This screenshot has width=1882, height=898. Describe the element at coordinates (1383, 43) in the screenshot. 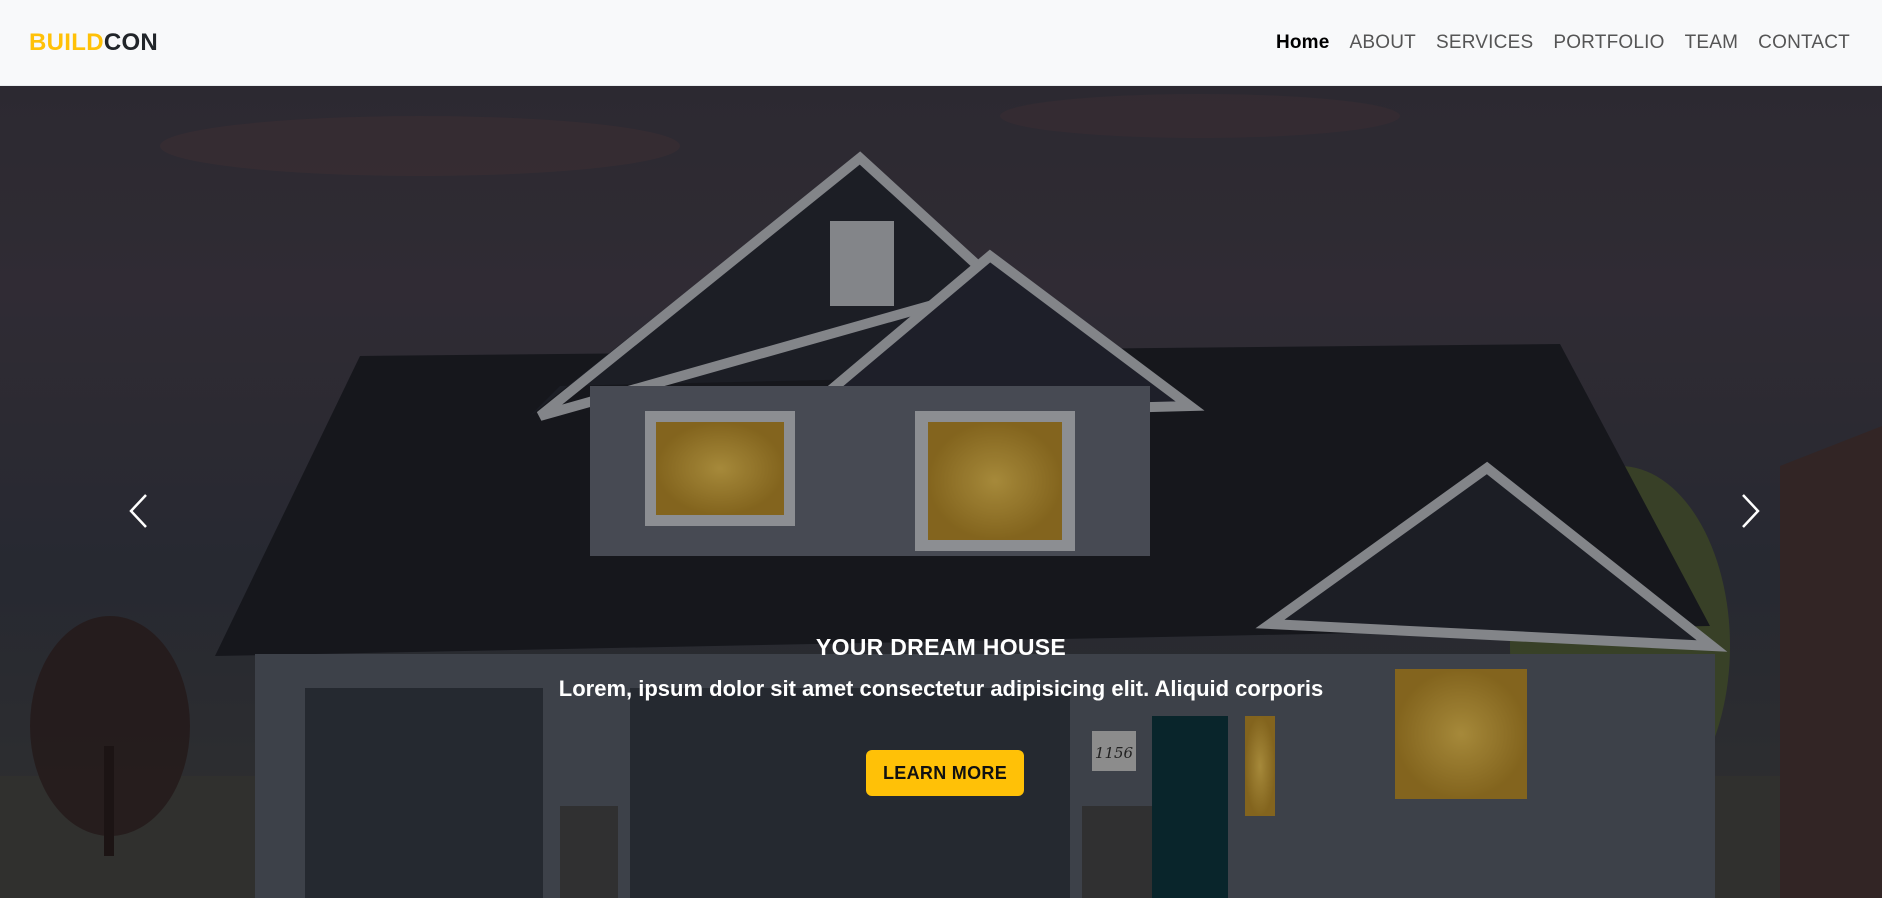

I see `nav-link-about: ABOUT` at that location.